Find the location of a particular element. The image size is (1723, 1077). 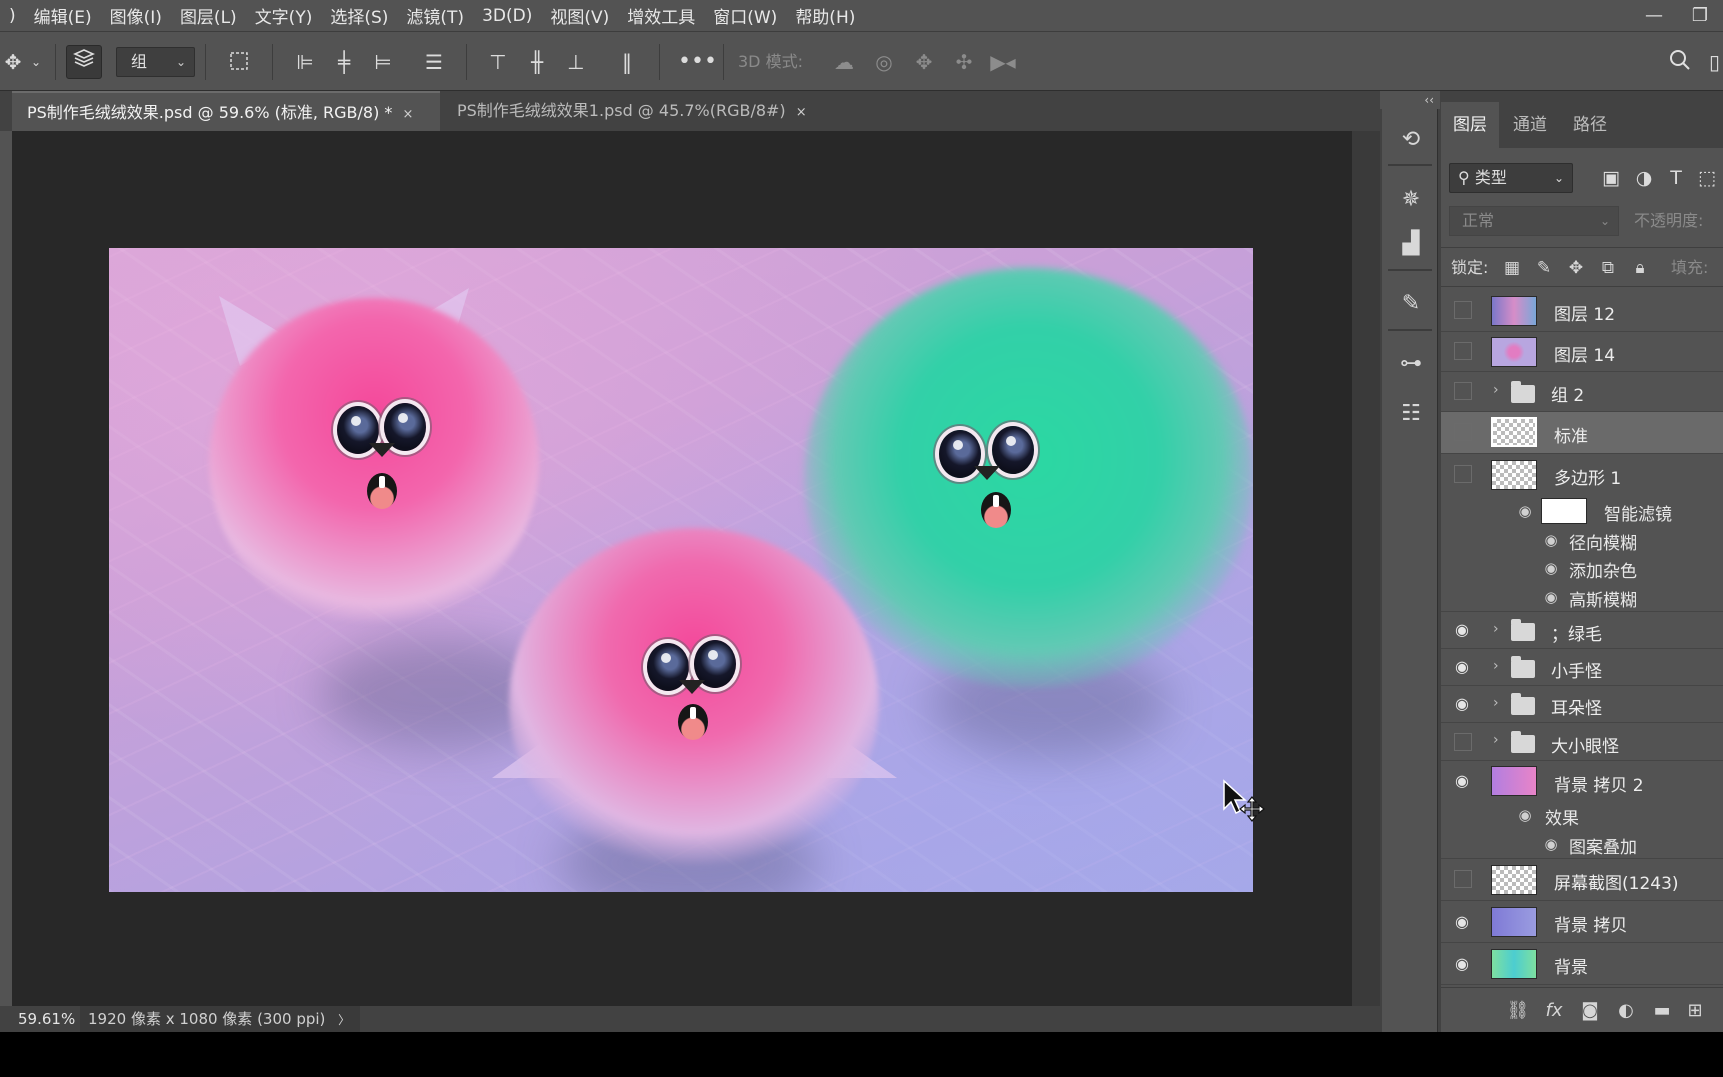

menu-item-view: 视图(V) is located at coordinates (579, 15).